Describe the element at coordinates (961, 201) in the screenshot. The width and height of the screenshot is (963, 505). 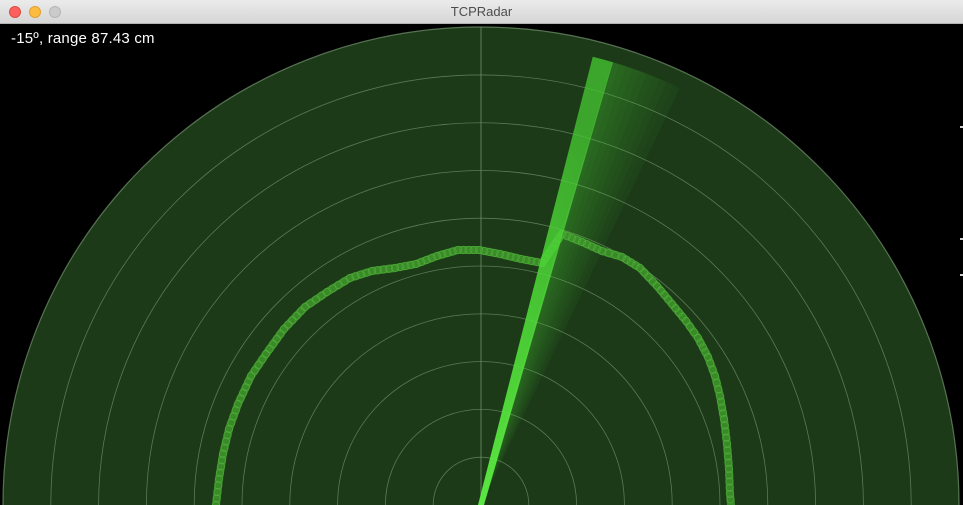
I see `edge-artifacts` at that location.